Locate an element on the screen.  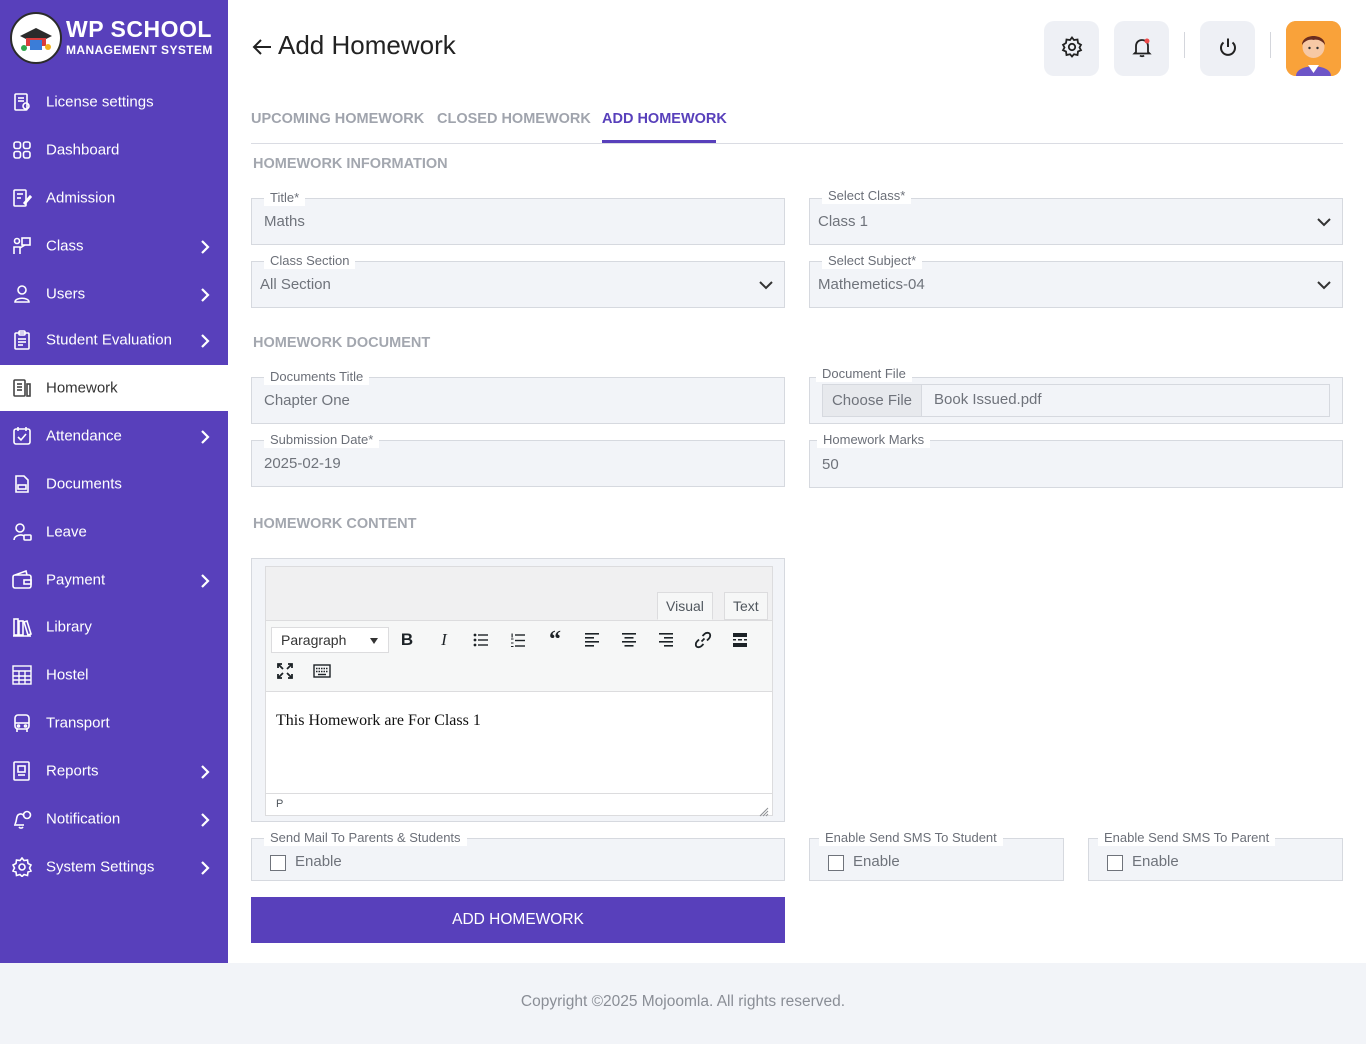
logout-button is located at coordinates (1227, 48).